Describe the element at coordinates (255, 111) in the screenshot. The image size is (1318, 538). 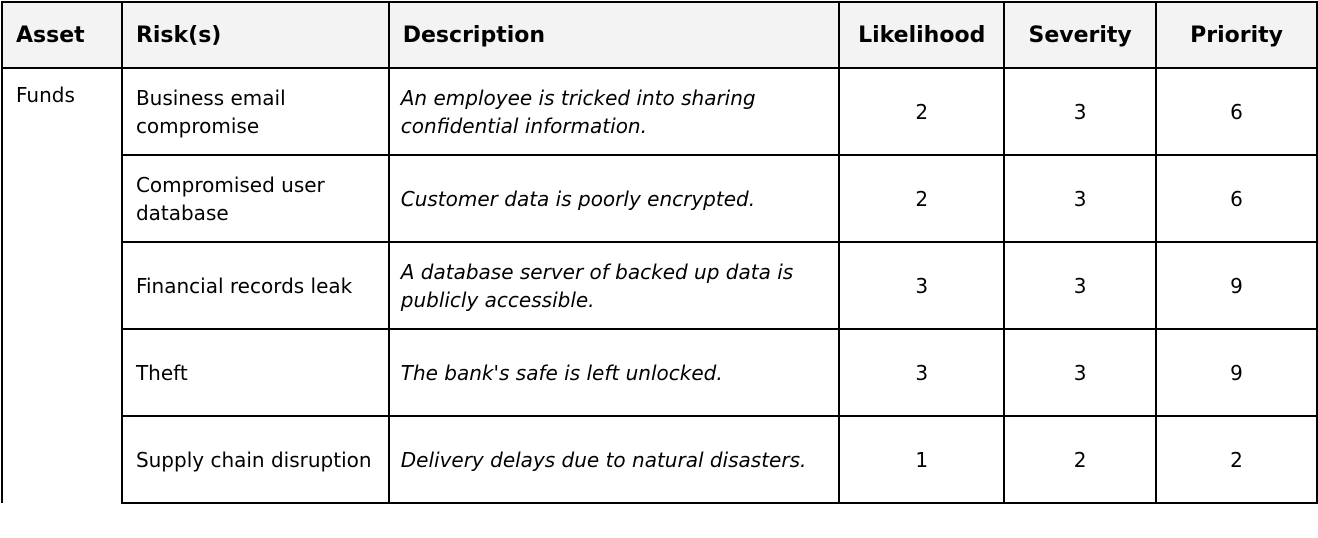
I see `risk-cell: Business email compromise` at that location.